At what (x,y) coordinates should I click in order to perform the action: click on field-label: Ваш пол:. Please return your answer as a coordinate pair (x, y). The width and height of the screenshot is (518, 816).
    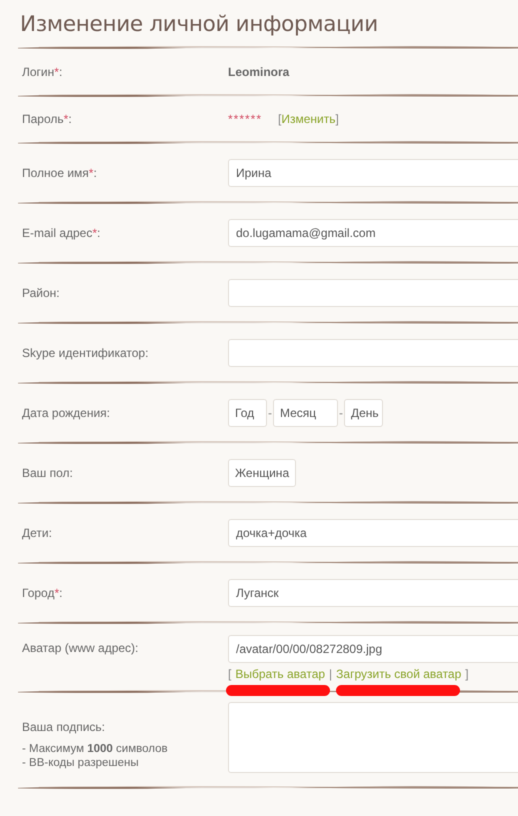
    Looking at the image, I should click on (48, 473).